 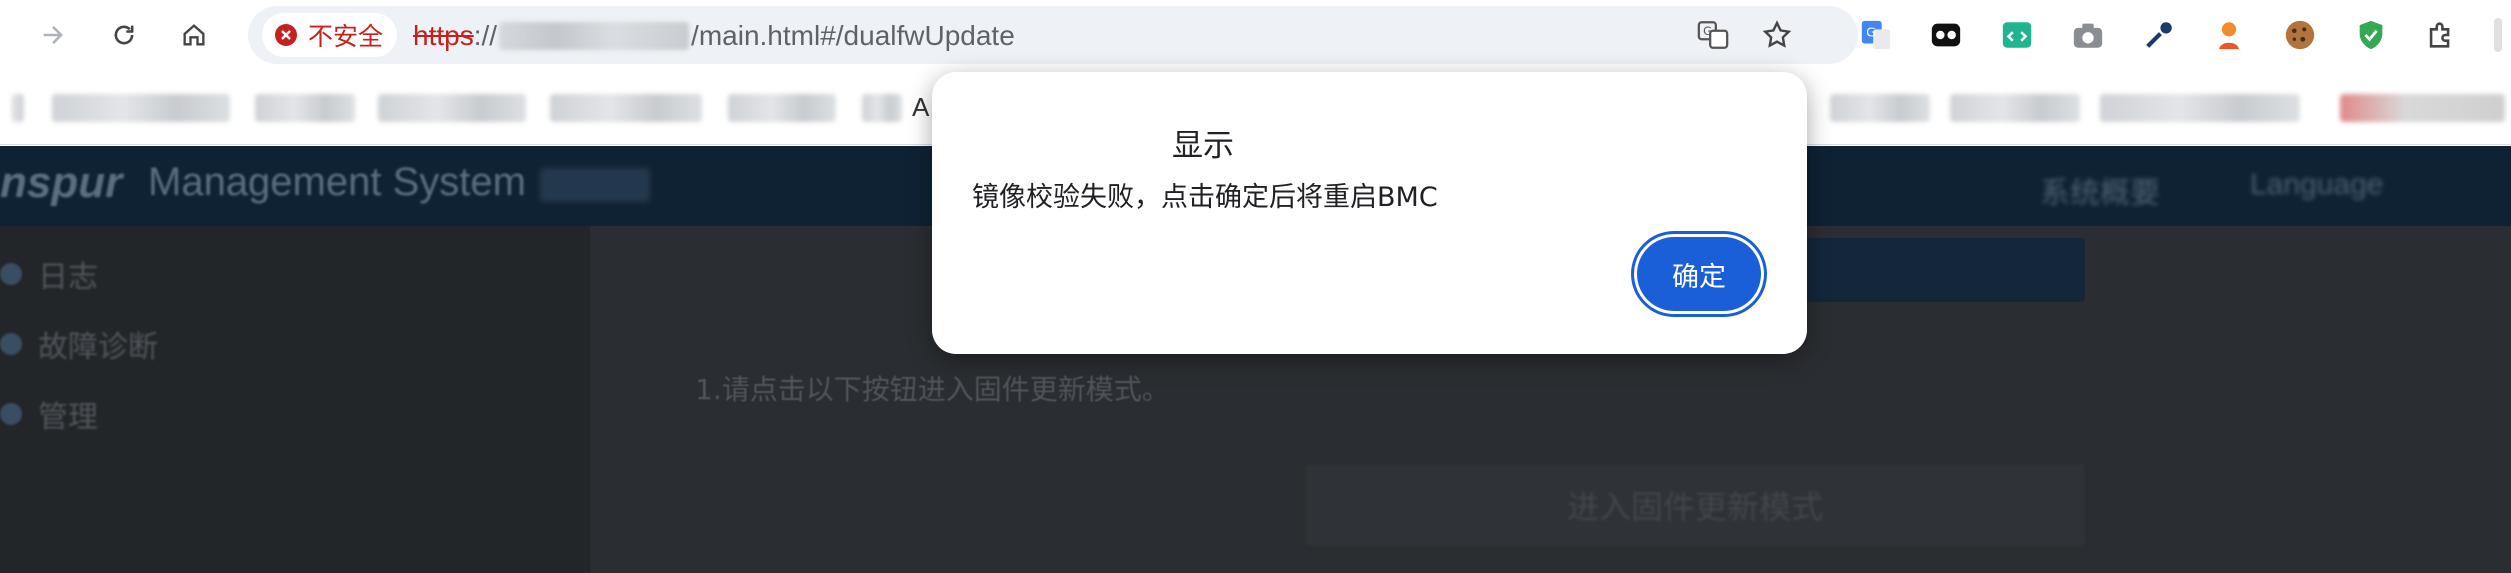 What do you see at coordinates (1203, 146) in the screenshot?
I see `dialog-title: 显示` at bounding box center [1203, 146].